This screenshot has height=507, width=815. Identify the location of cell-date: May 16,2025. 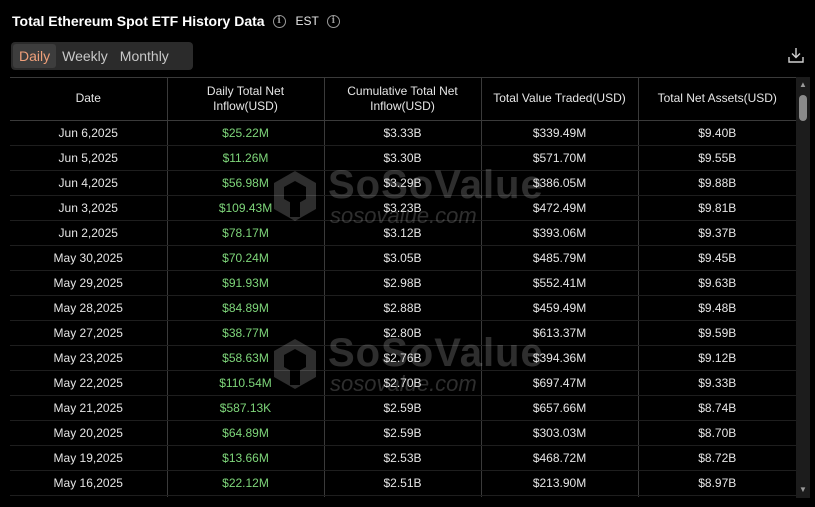
(89, 483).